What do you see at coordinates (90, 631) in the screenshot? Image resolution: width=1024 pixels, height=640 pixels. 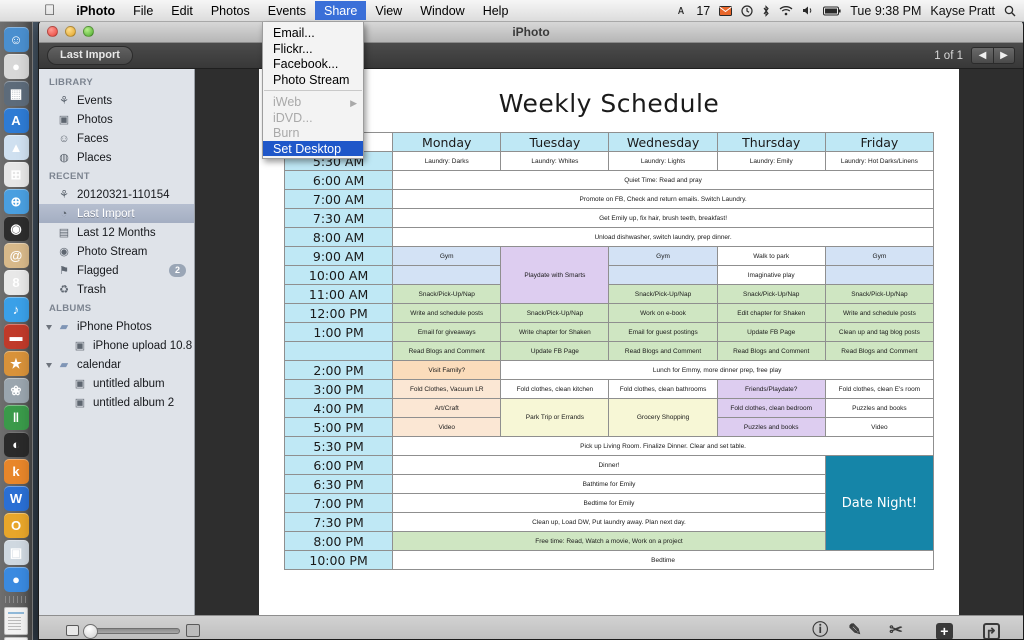 I see `zoom-slider-knob` at bounding box center [90, 631].